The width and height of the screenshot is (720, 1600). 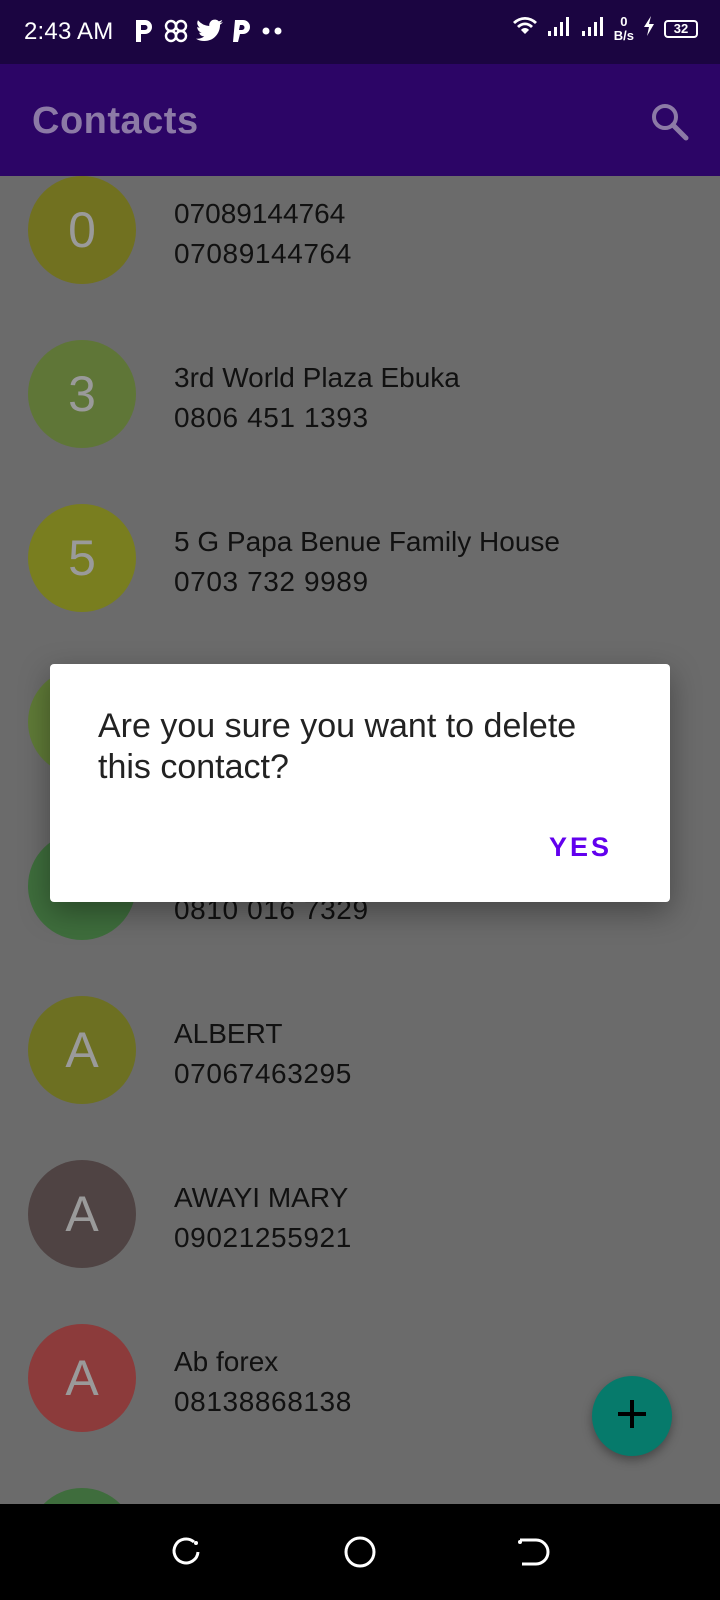 What do you see at coordinates (115, 121) in the screenshot?
I see `page-title: Contacts` at bounding box center [115, 121].